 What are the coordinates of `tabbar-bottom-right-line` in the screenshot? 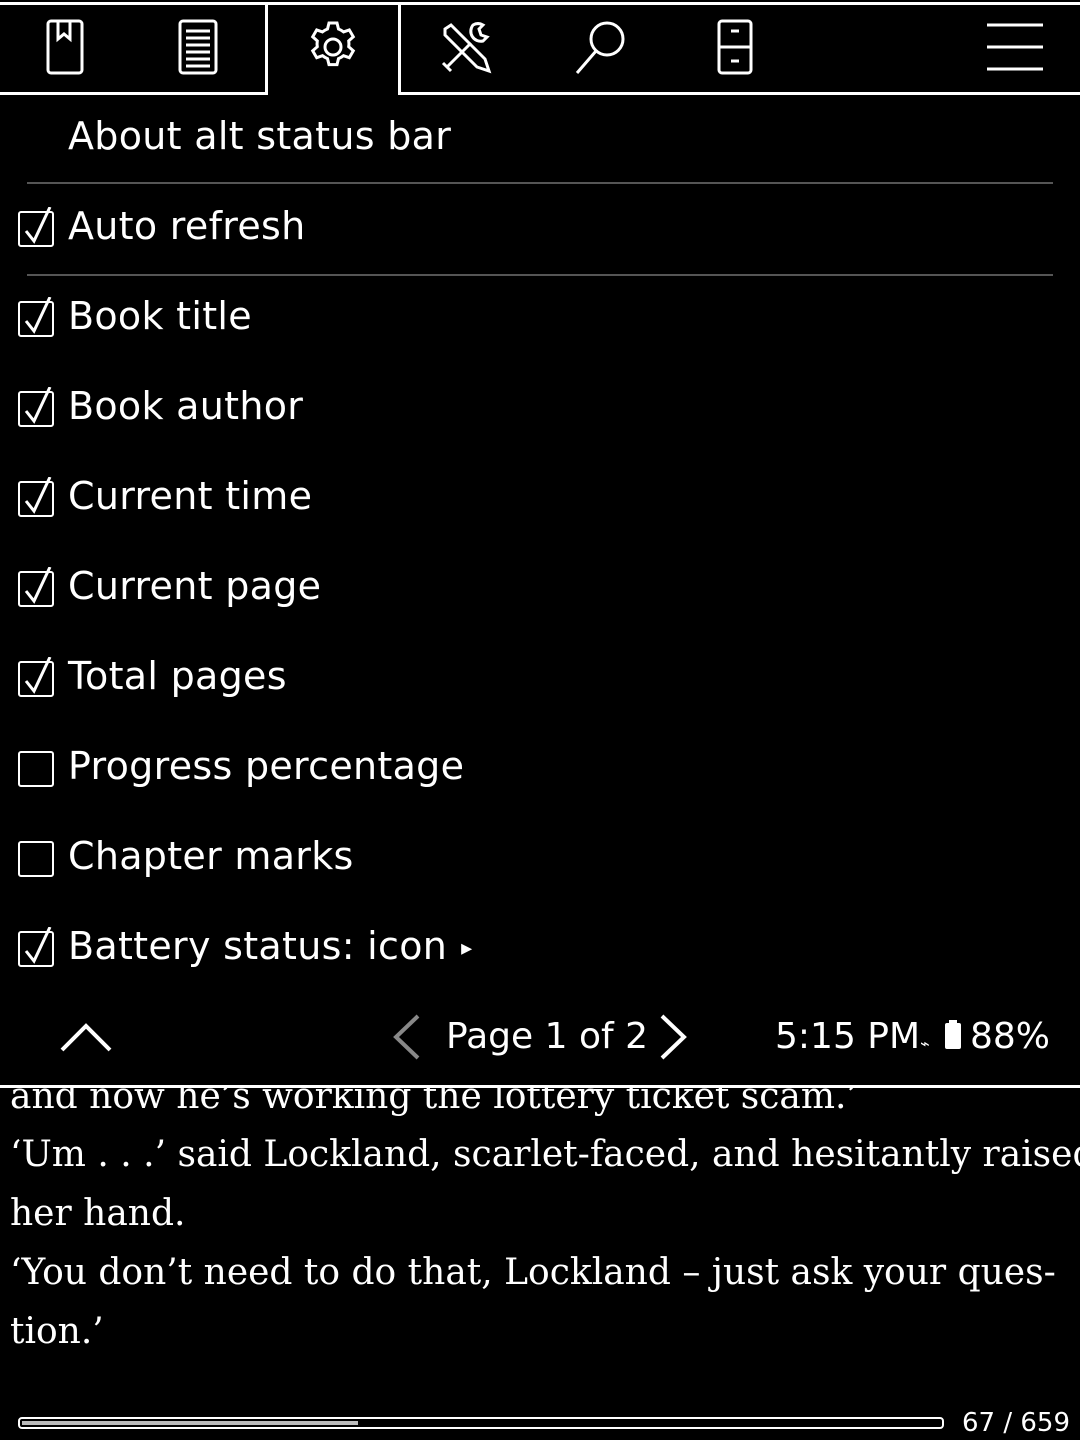 It's located at (739, 93).